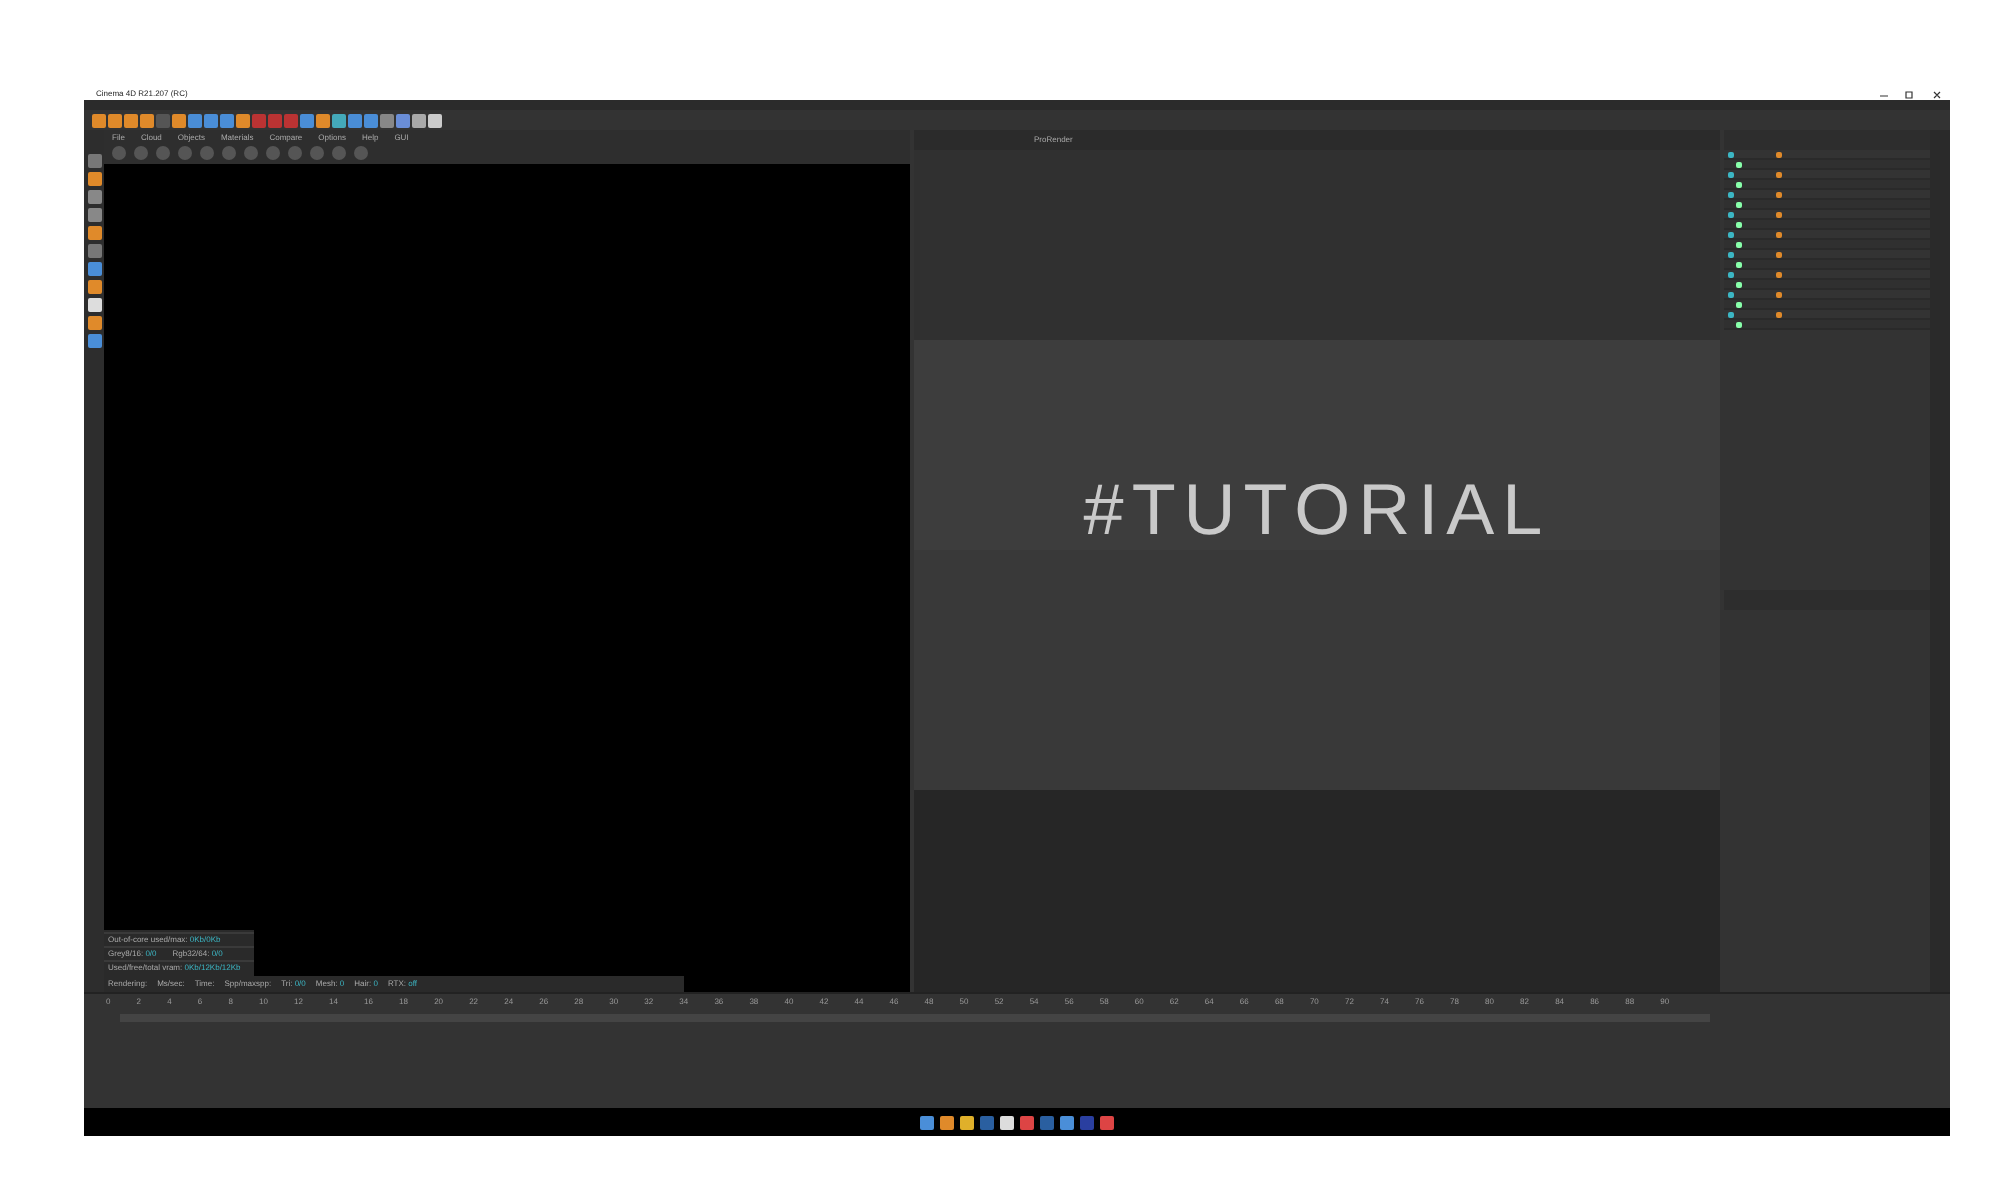 The height and width of the screenshot is (1200, 2000). Describe the element at coordinates (1940, 561) in the screenshot. I see `scrollbar` at that location.